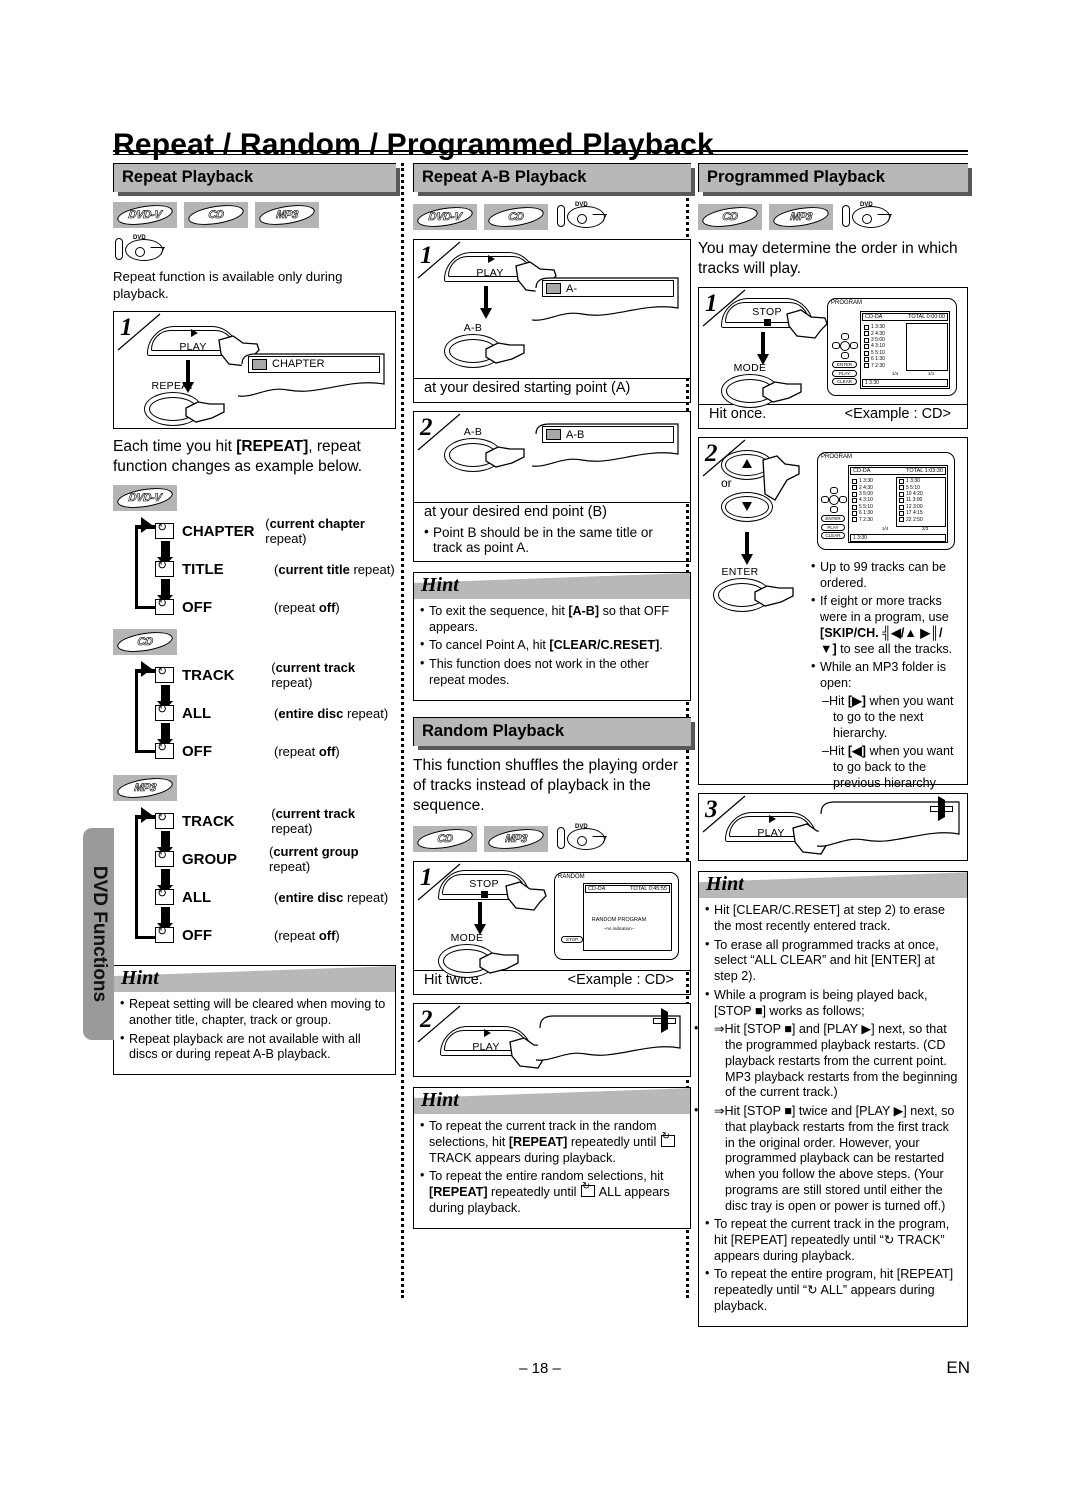 The width and height of the screenshot is (1080, 1487). Describe the element at coordinates (334, 569) in the screenshot. I see `flow-desc: (current title repeat)` at that location.